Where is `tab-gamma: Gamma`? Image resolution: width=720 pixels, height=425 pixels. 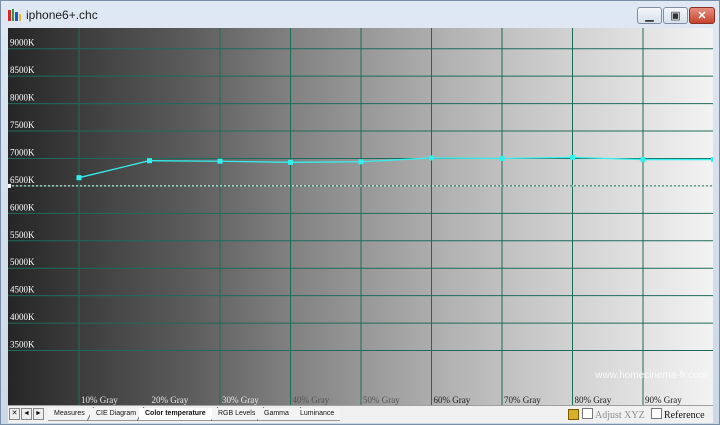
tab-gamma: Gamma is located at coordinates (276, 414).